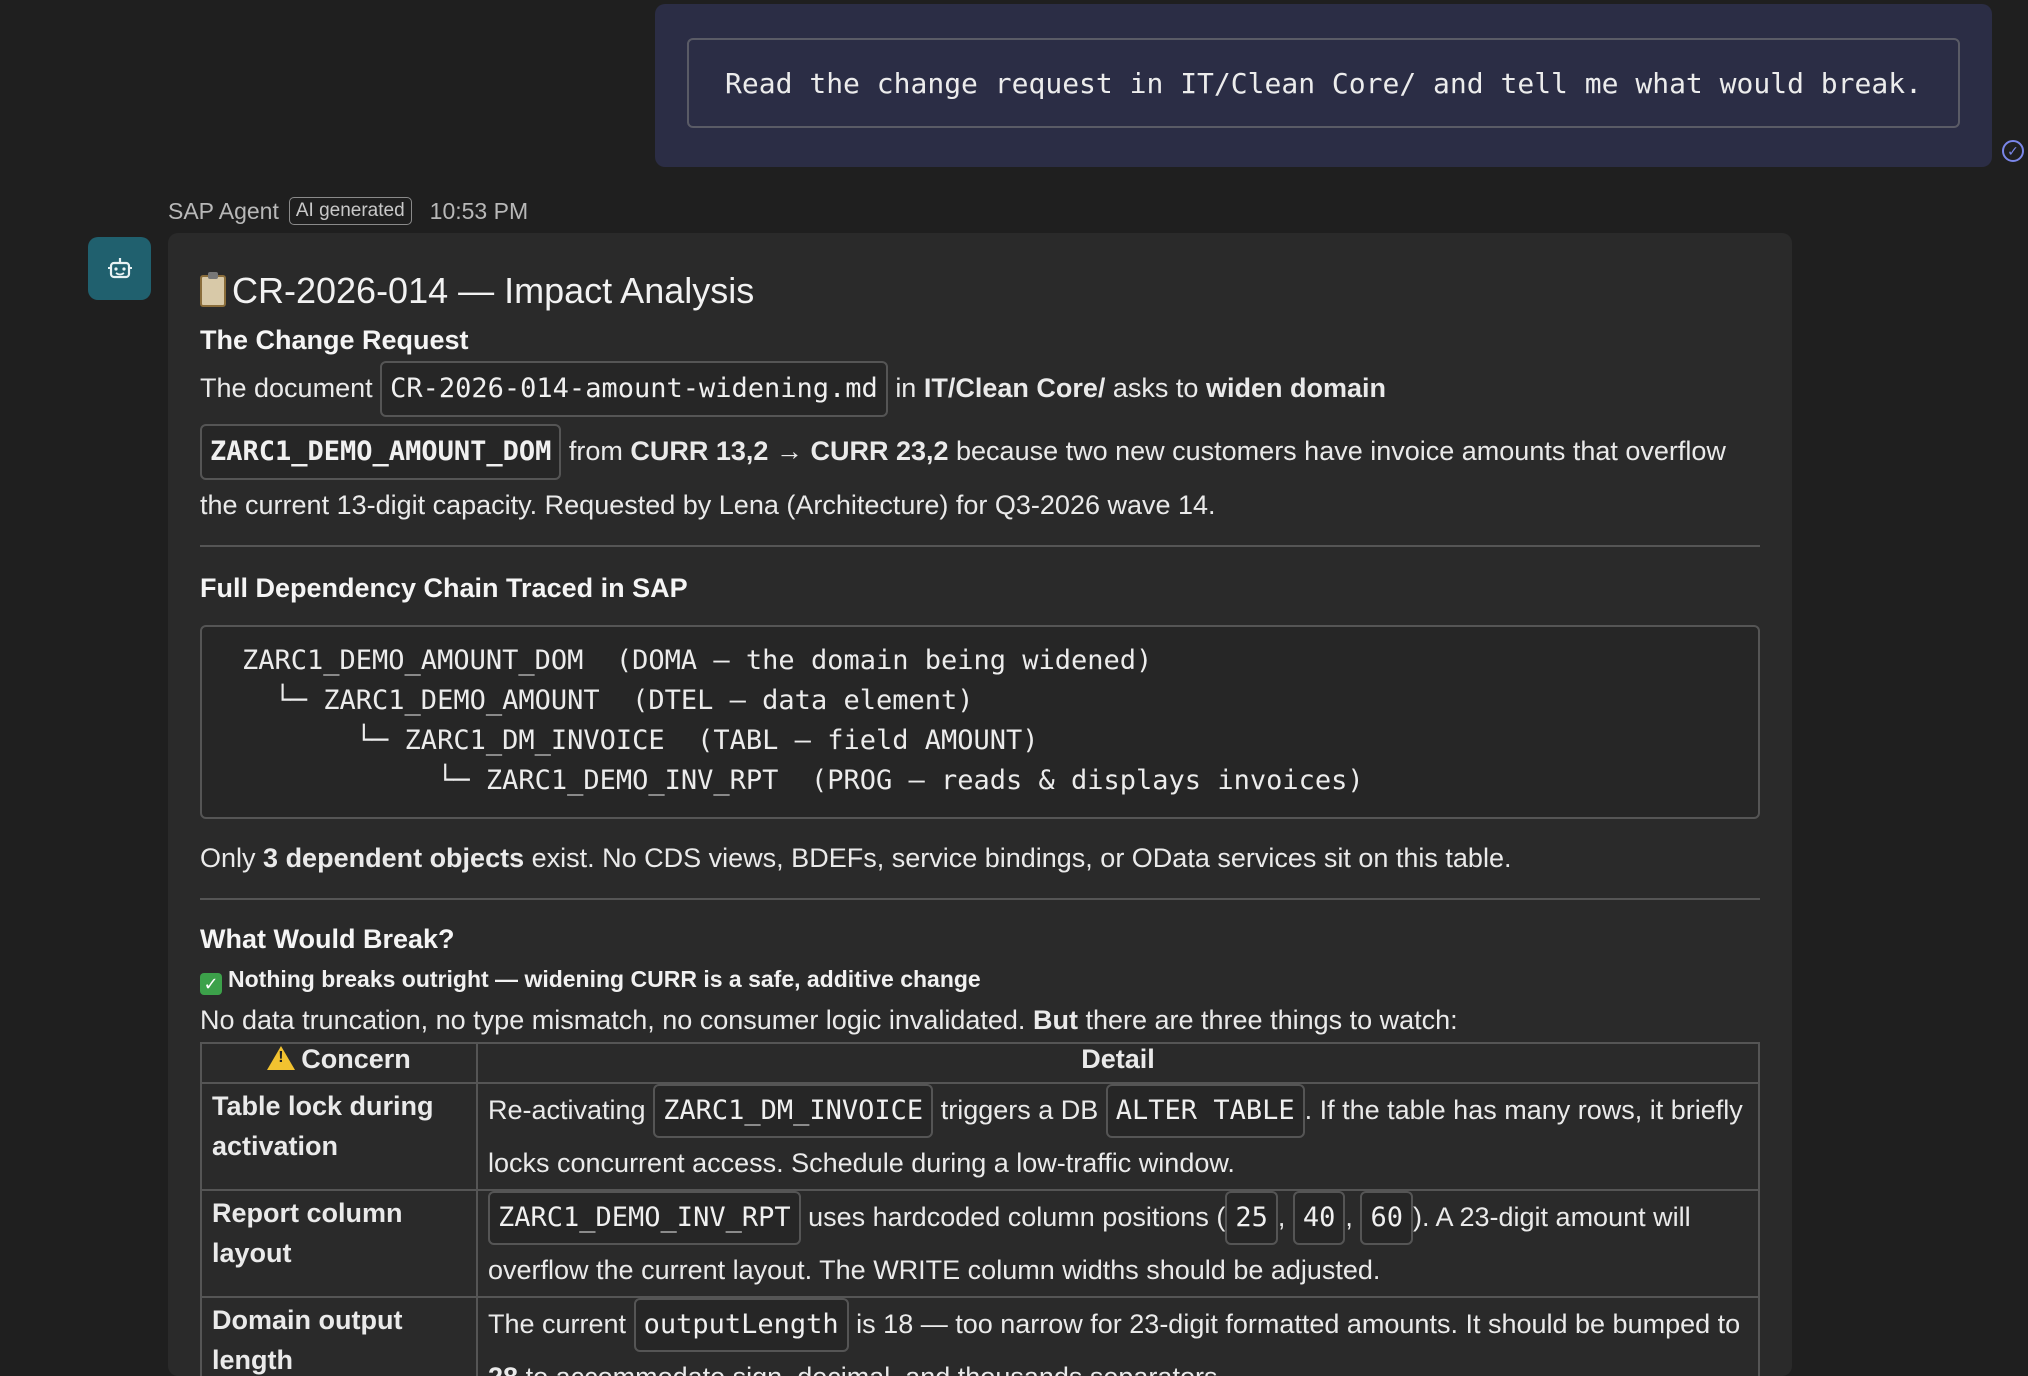  I want to click on inline-code: ZARC1_DM_INVOICE, so click(793, 1111).